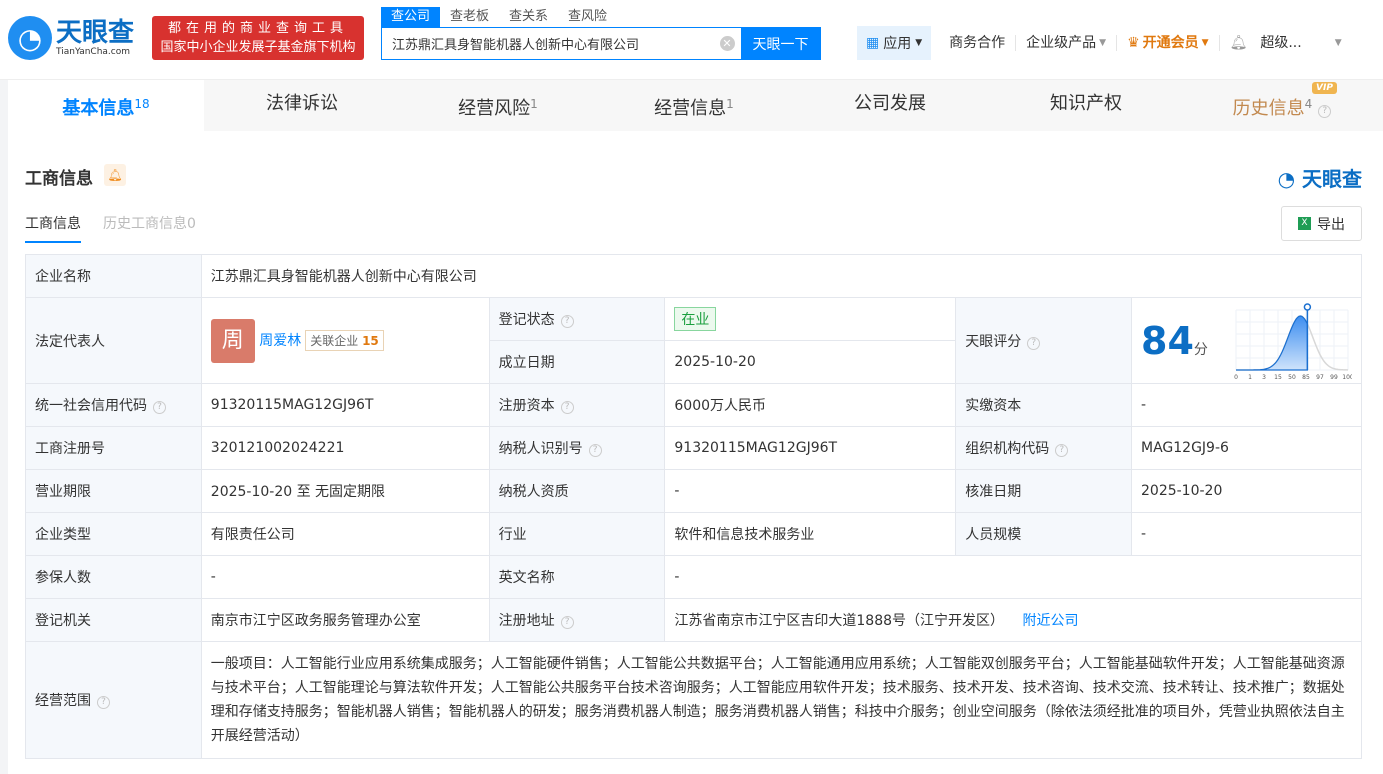 The height and width of the screenshot is (774, 1383). I want to click on related-companies-badge: 关联企业 15, so click(344, 340).